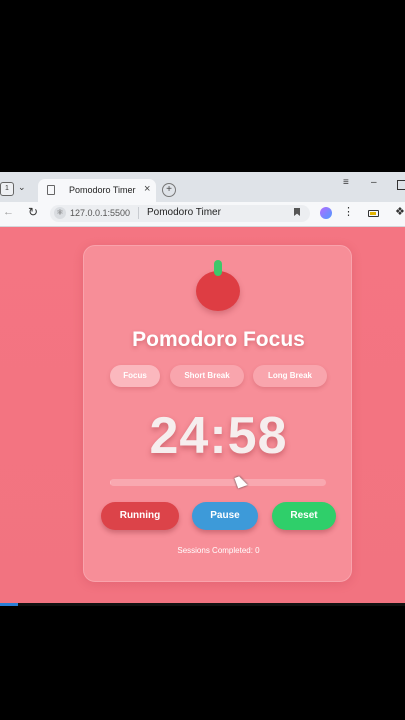  I want to click on focus-mode-button: Focus, so click(135, 376).